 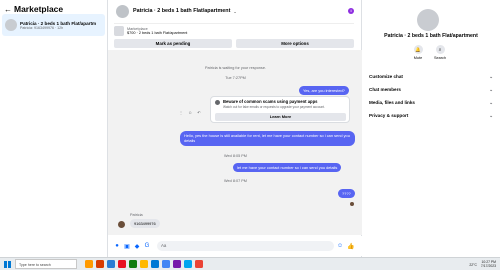 I want to click on info-icon: i, so click(x=351, y=11).